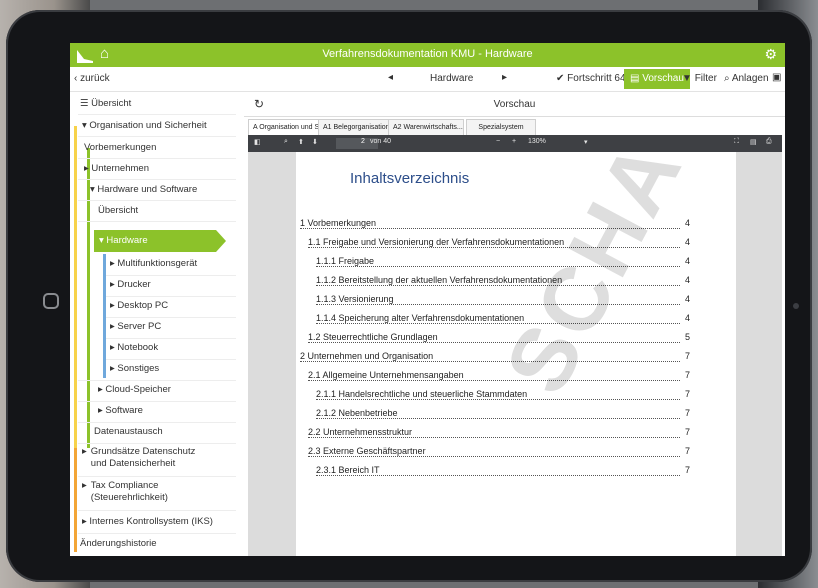 Image resolution: width=818 pixels, height=588 pixels. What do you see at coordinates (381, 141) in the screenshot?
I see `page-total: von 40` at bounding box center [381, 141].